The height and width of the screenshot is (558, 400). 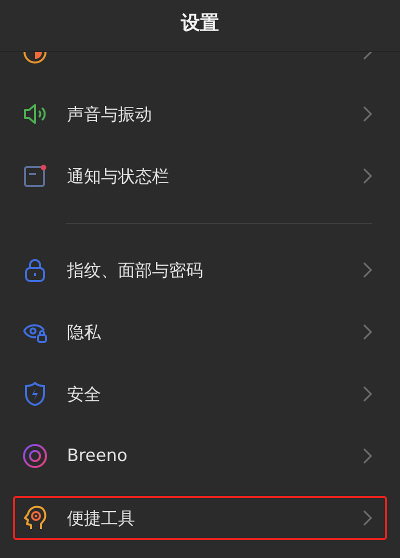 What do you see at coordinates (200, 394) in the screenshot?
I see `settings-item: 安全` at bounding box center [200, 394].